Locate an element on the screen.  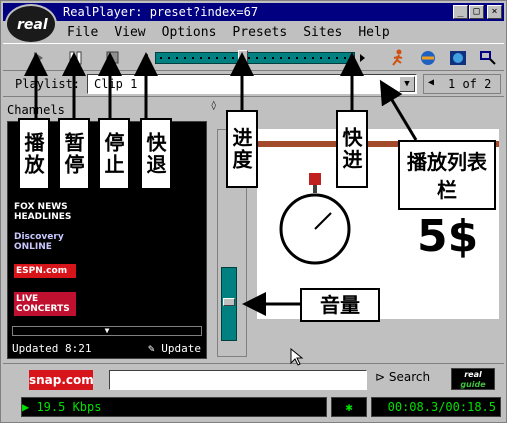
snap-bar: snap.com ⊳ Search real guide is located at coordinates (253, 378).